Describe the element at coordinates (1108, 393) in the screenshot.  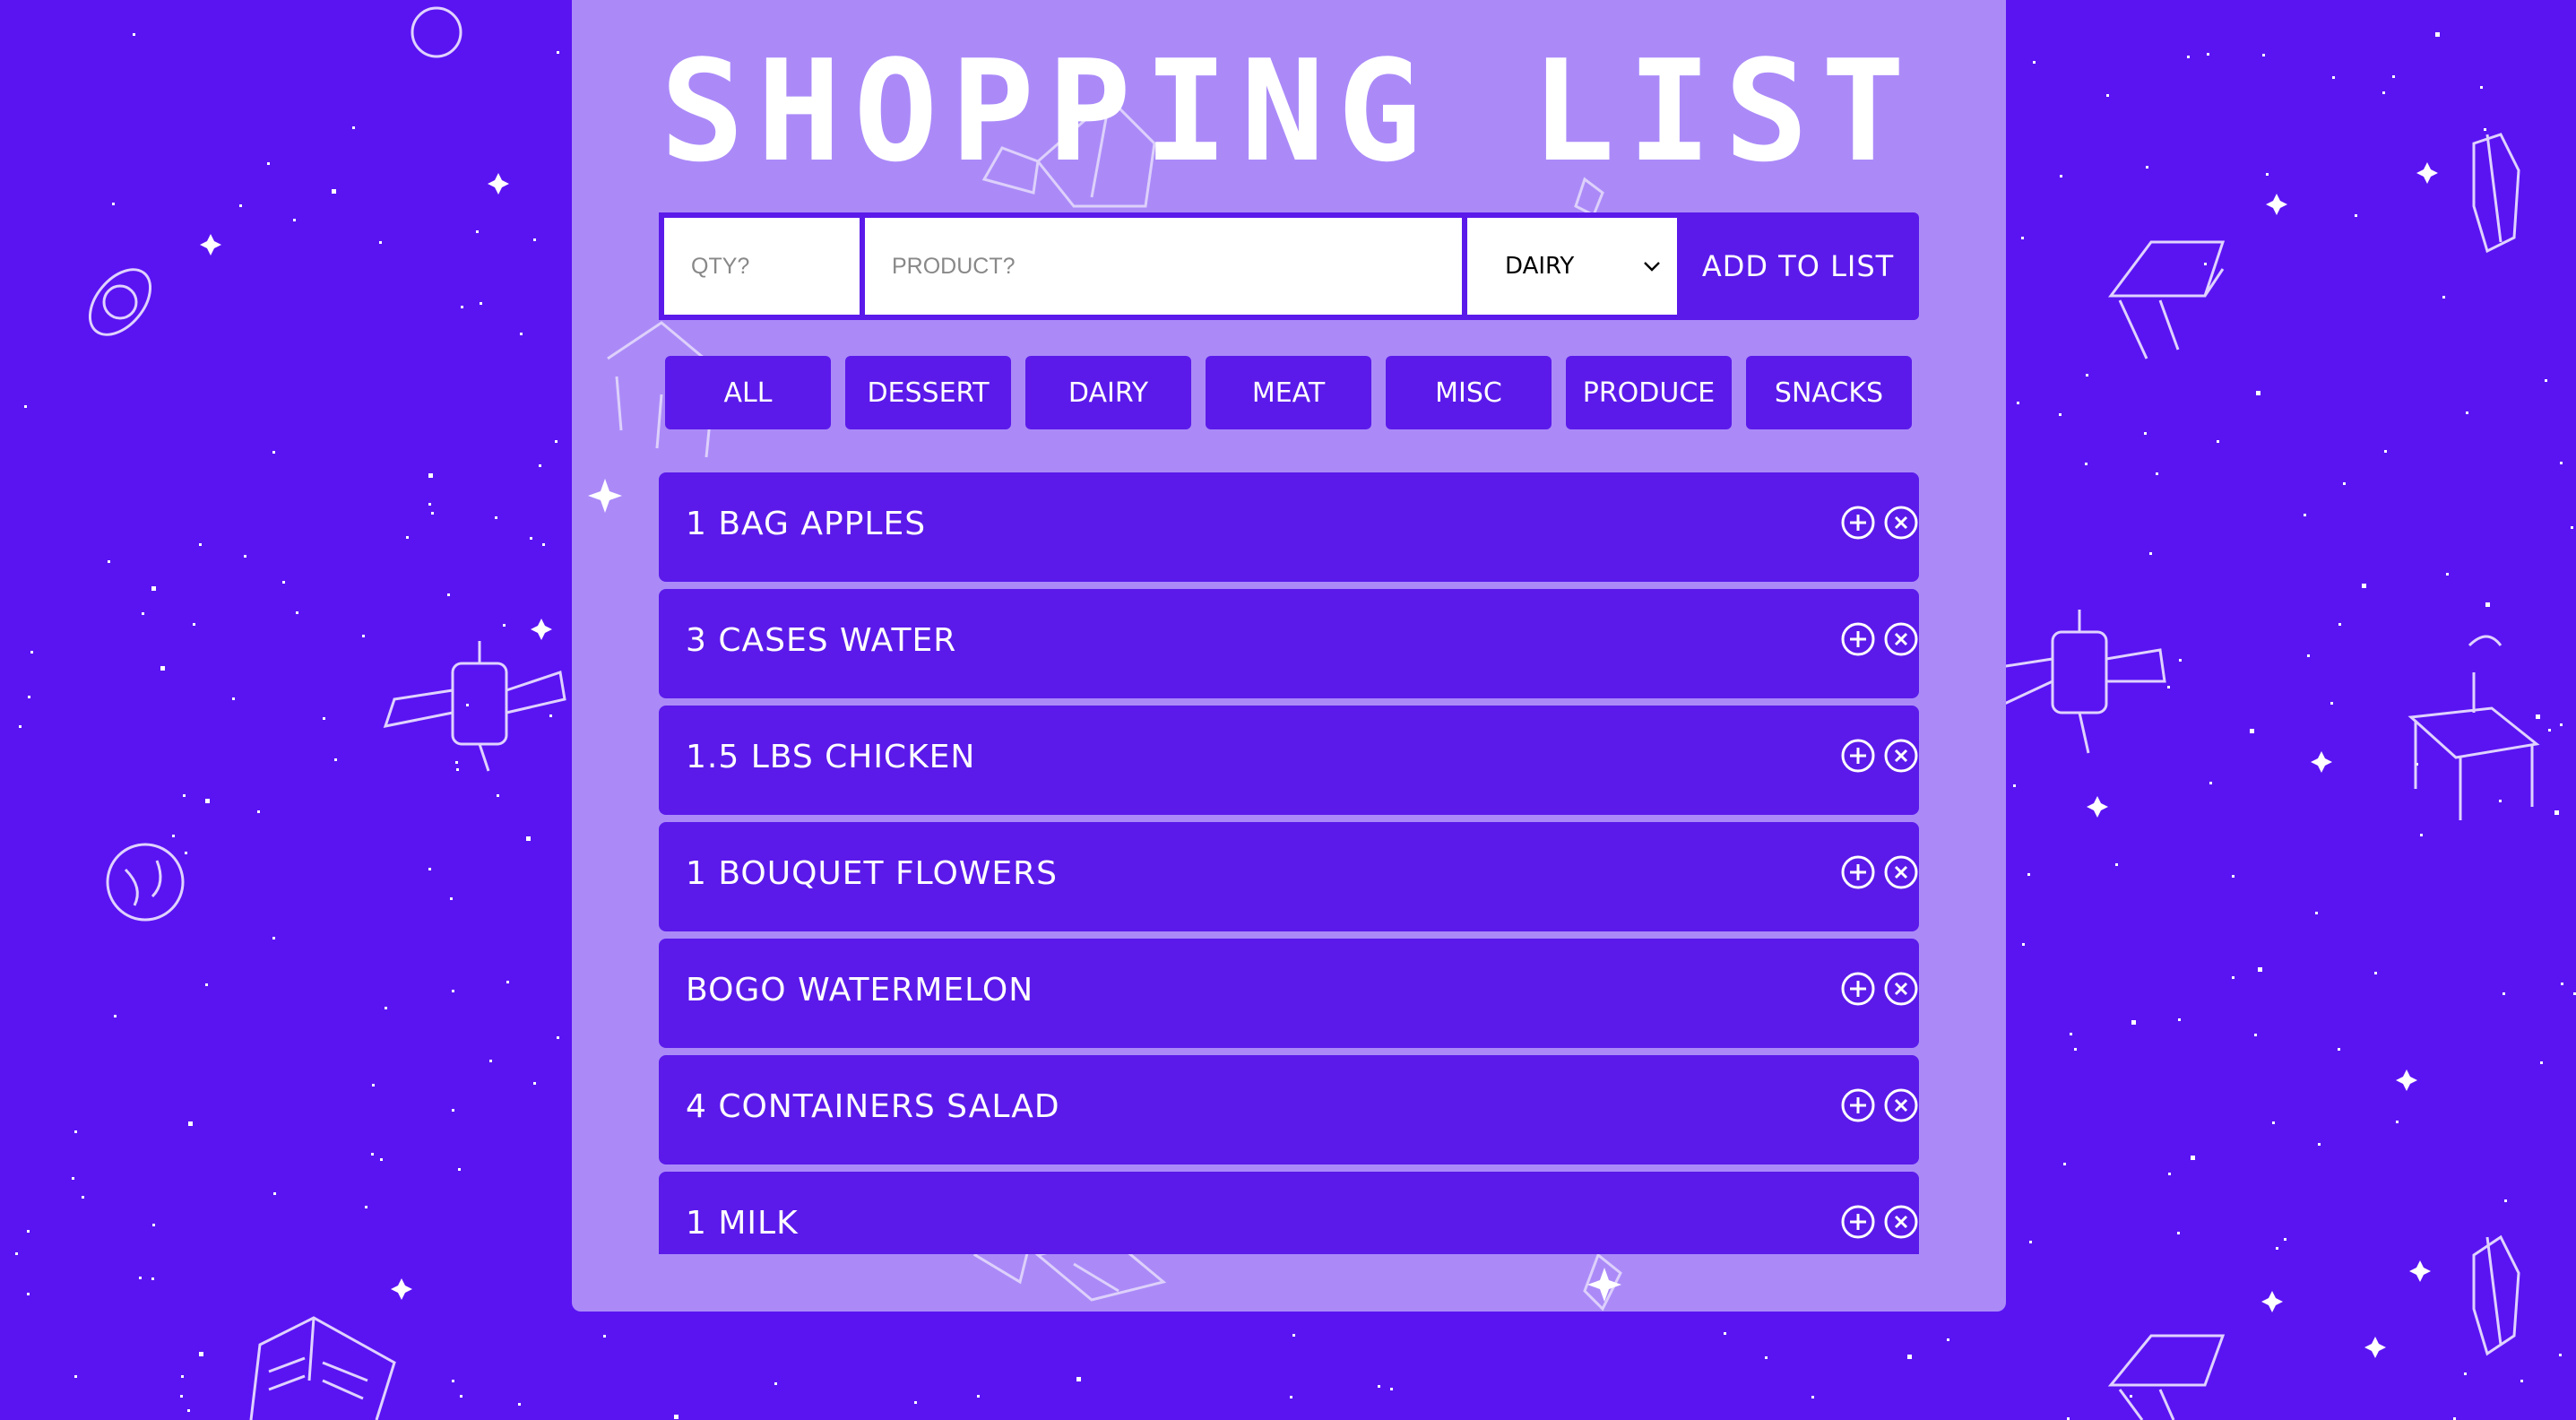
I see `filter-dairy-button: DAIRY` at that location.